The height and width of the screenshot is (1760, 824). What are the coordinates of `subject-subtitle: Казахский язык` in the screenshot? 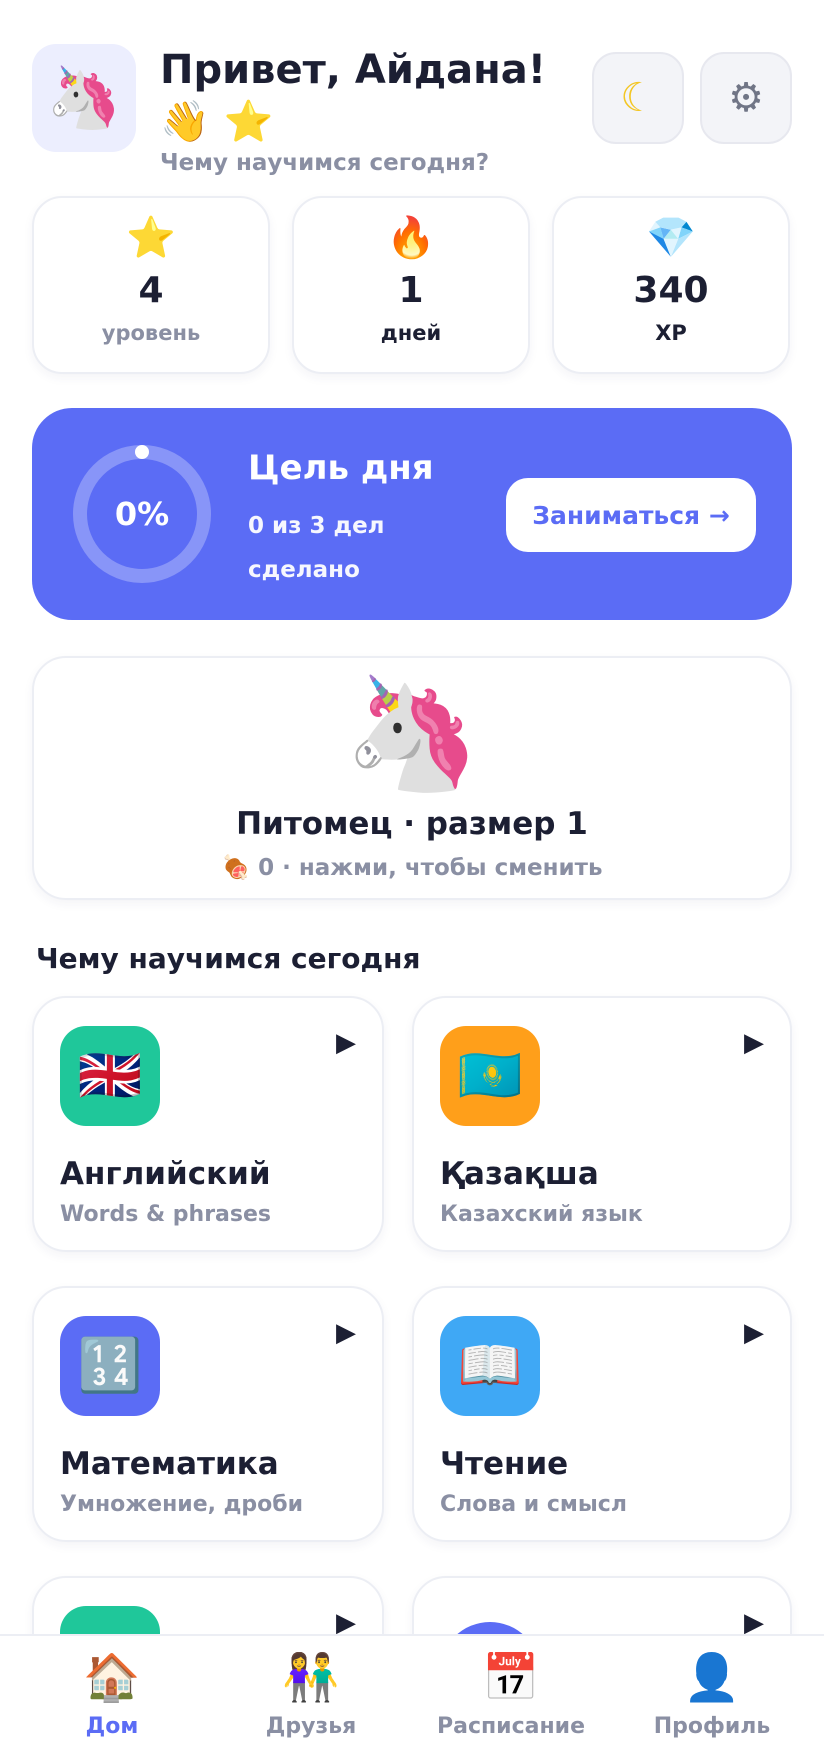 It's located at (541, 1214).